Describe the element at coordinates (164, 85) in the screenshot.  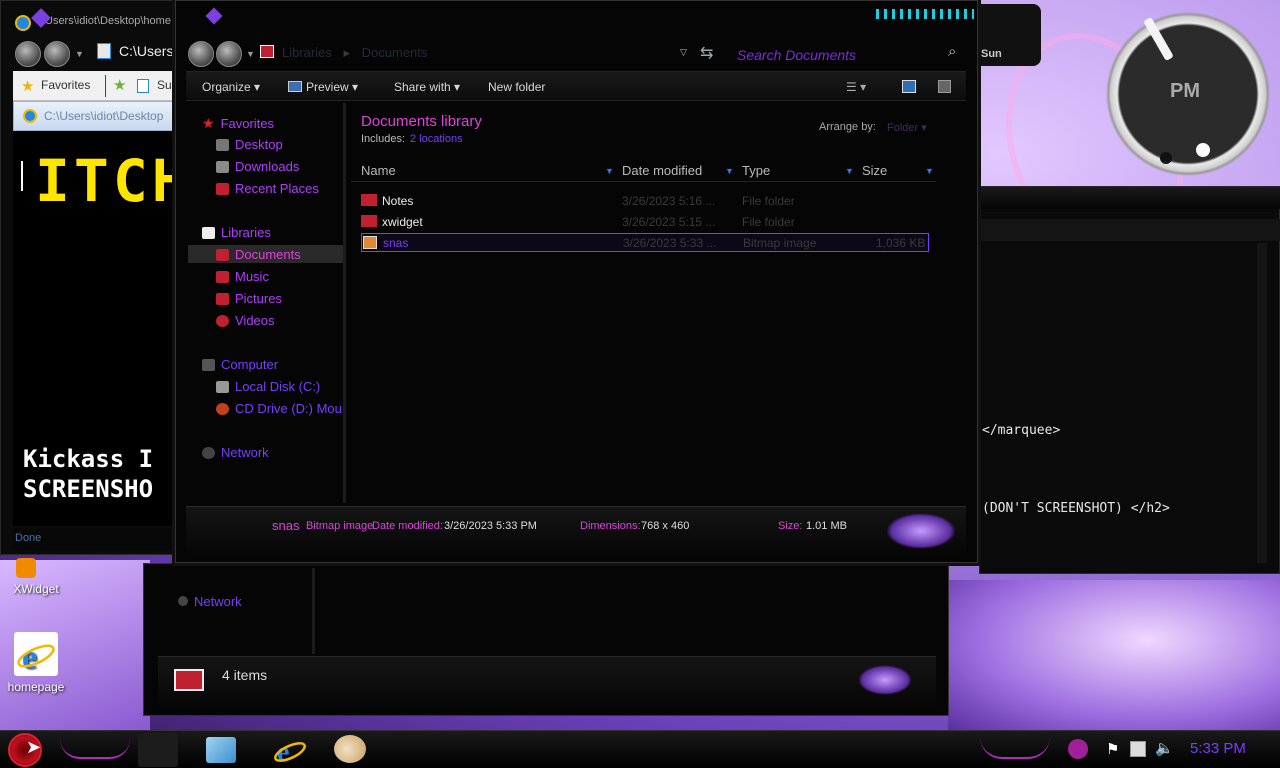
I see `favbar-link: Su` at that location.